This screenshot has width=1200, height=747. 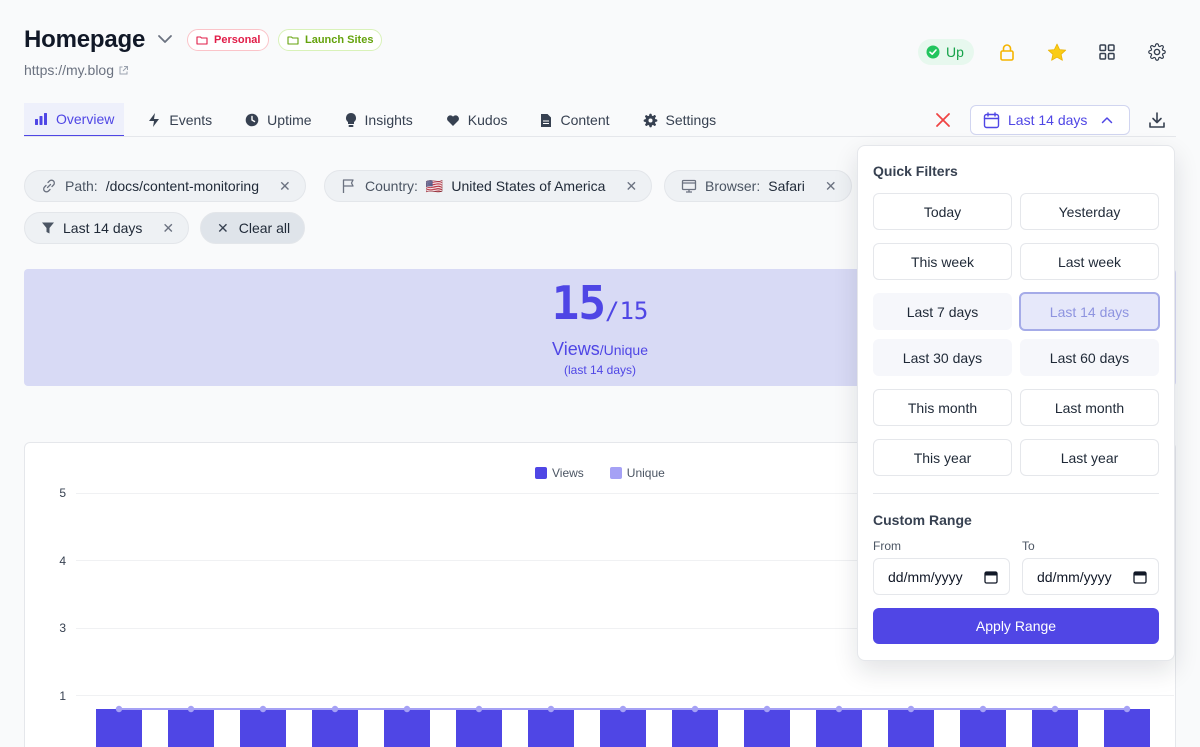 What do you see at coordinates (1089, 407) in the screenshot?
I see `quick-filter-last-month: Last month` at bounding box center [1089, 407].